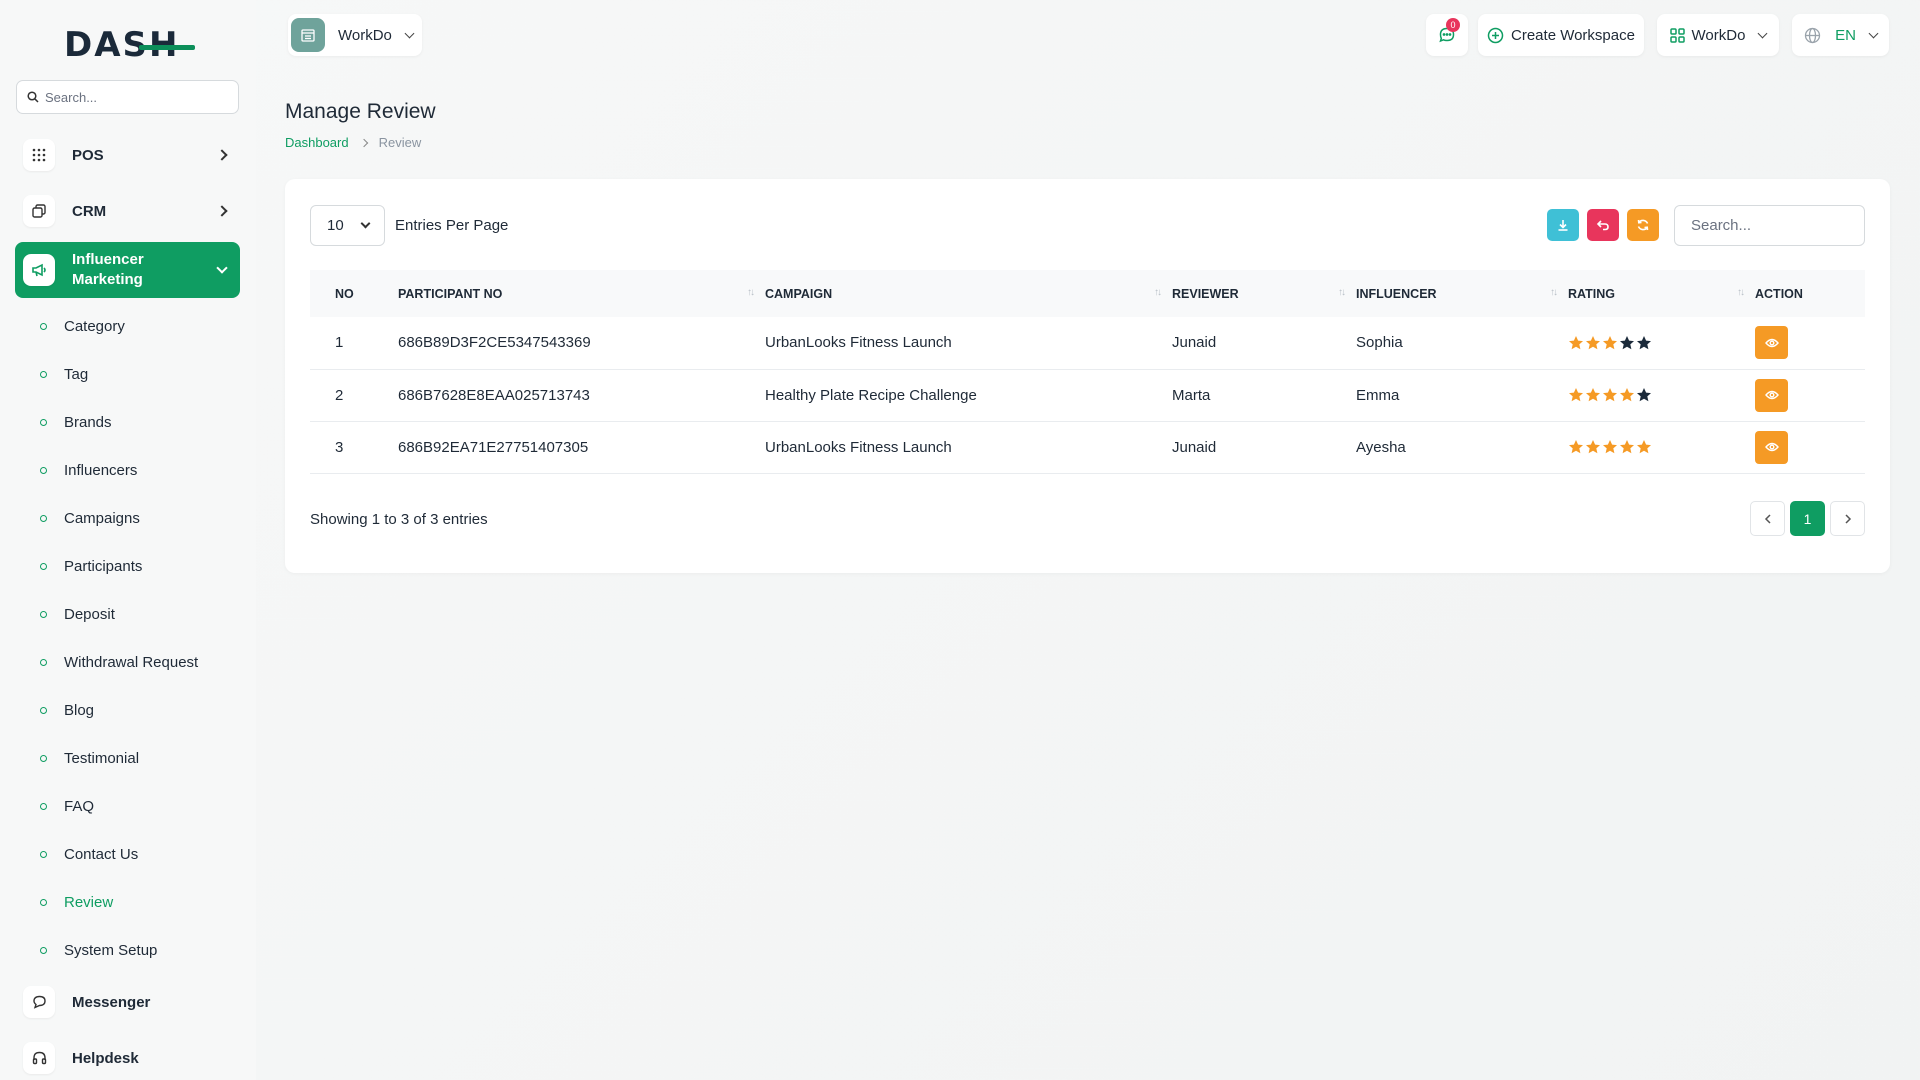 The height and width of the screenshot is (1080, 1920). Describe the element at coordinates (127, 155) in the screenshot. I see `sidebar-item-pos: POS` at that location.